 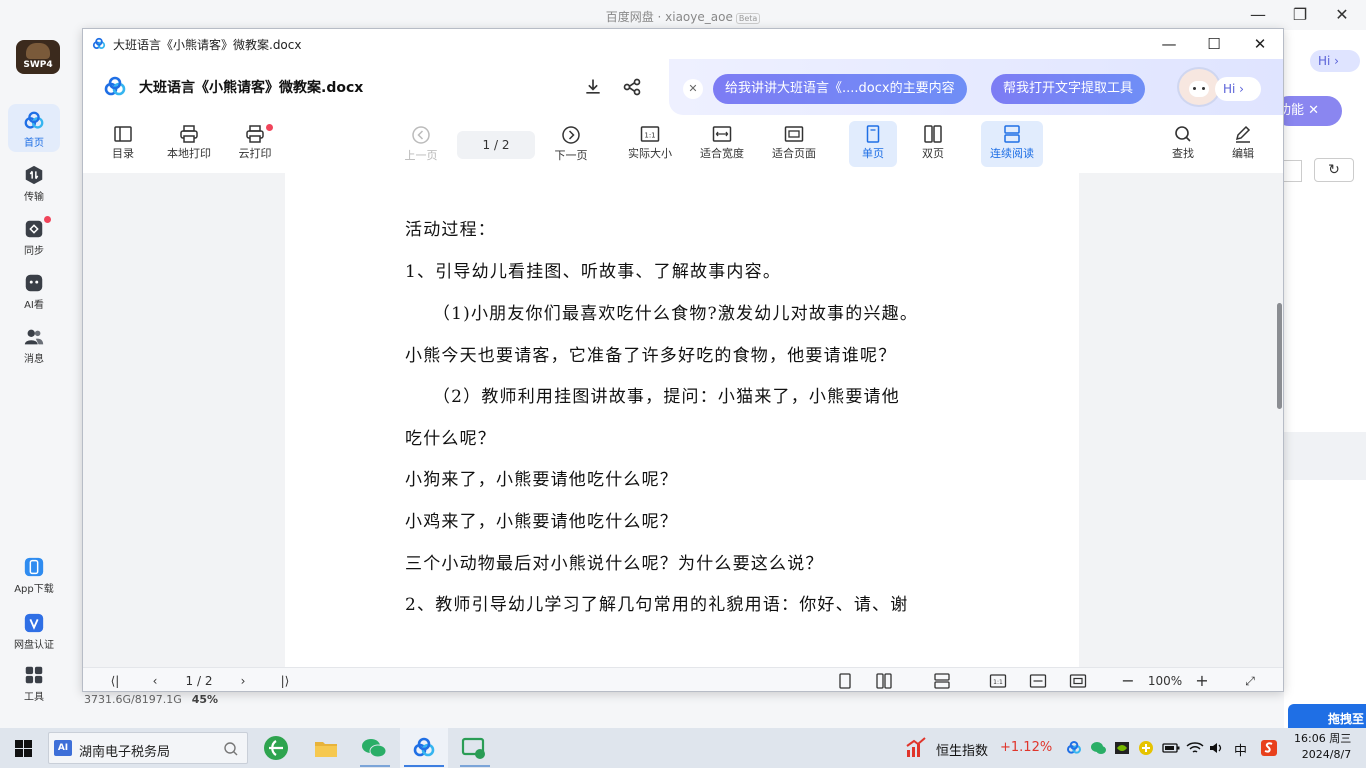 I want to click on sidebar-item-tools: 工具, so click(x=34, y=682).